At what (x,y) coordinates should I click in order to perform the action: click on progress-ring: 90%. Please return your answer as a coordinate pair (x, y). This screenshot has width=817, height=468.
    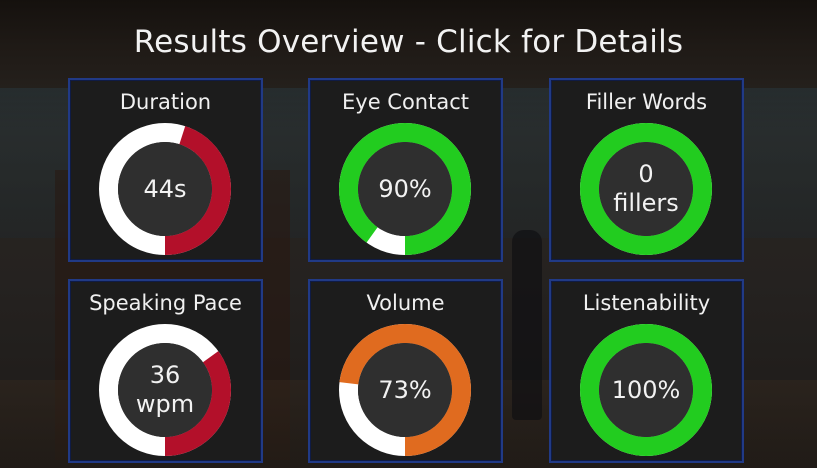
    Looking at the image, I should click on (405, 189).